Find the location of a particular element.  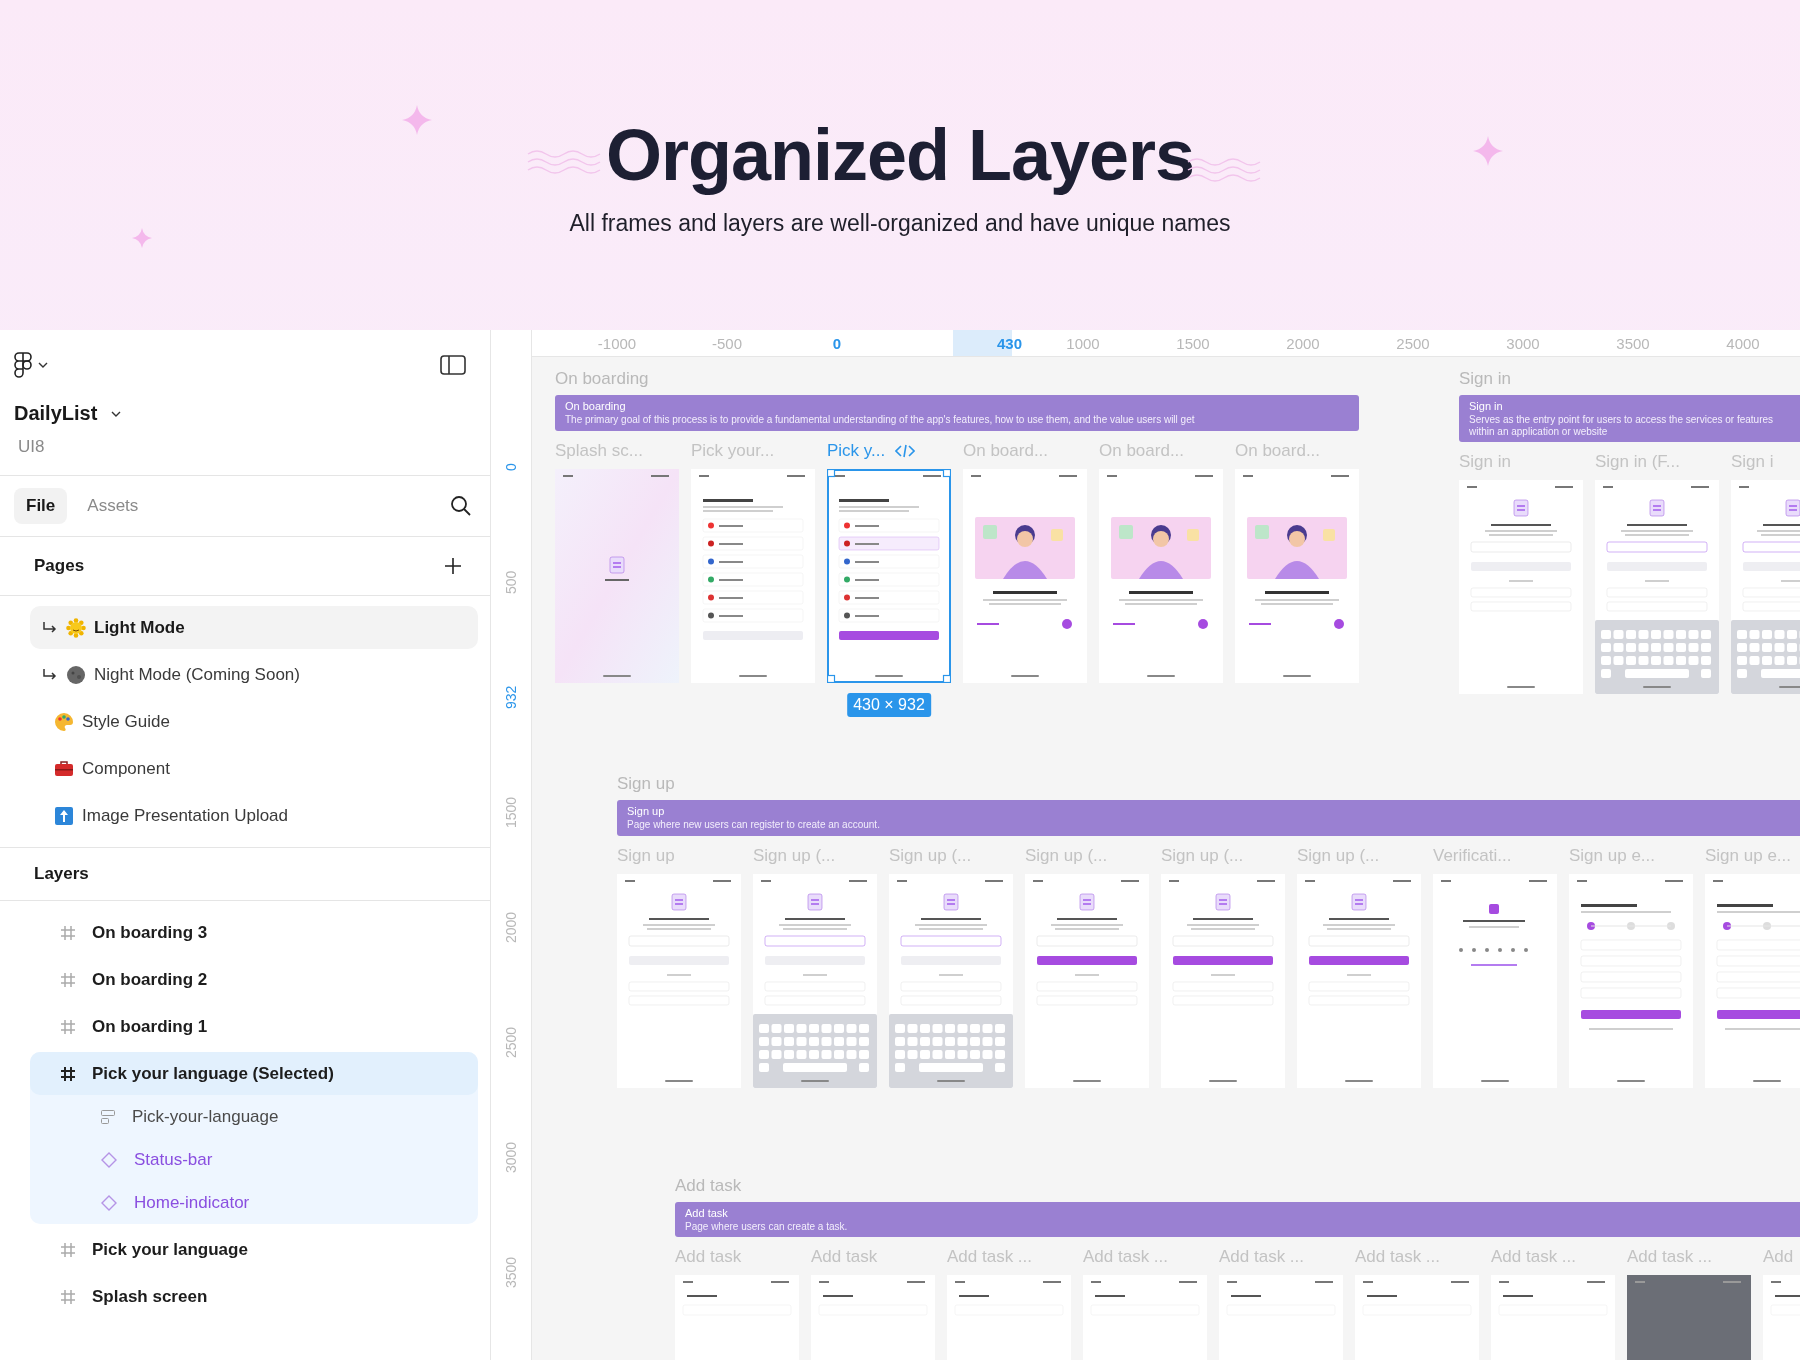

sun-icon is located at coordinates (76, 627).